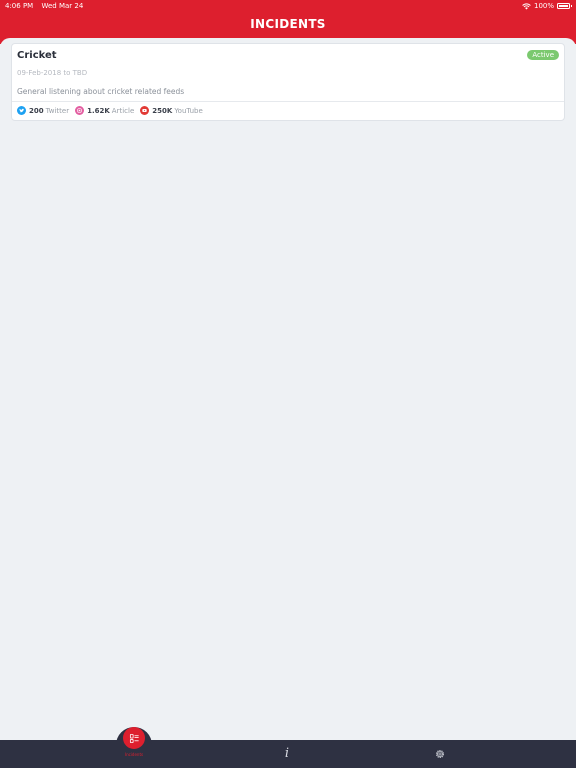 The width and height of the screenshot is (576, 768). I want to click on status-date: Wed Mar 24, so click(62, 6).